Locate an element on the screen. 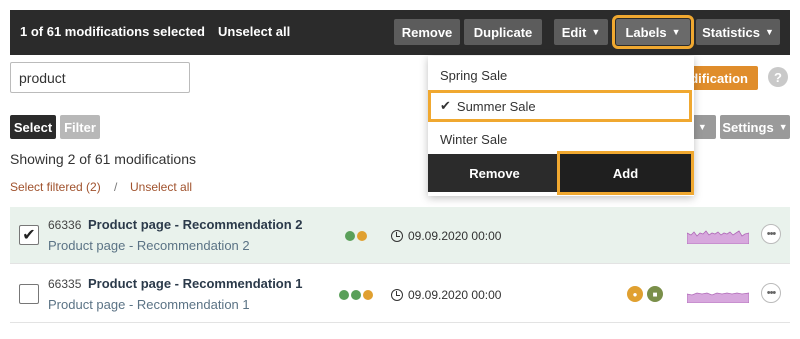  select-filtered-link: Select filtered (2) is located at coordinates (55, 187).